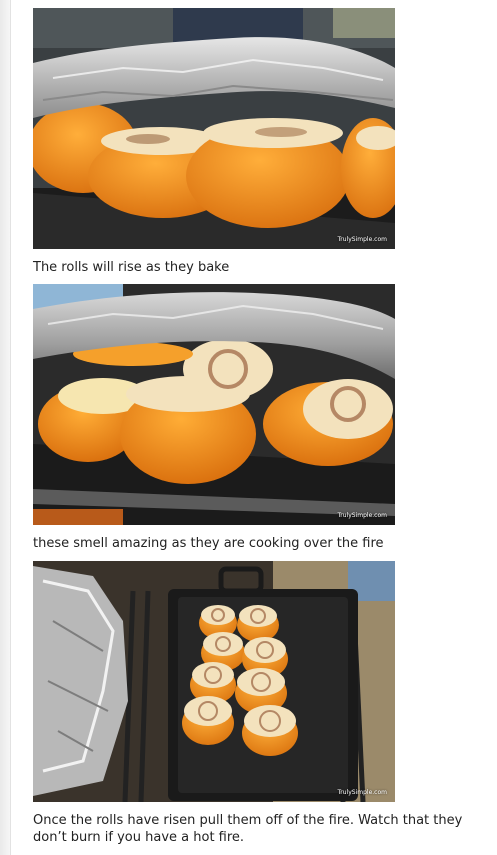 The image size is (497, 855). I want to click on caption-rolls-rise: The rolls will rise as they bake, so click(131, 267).